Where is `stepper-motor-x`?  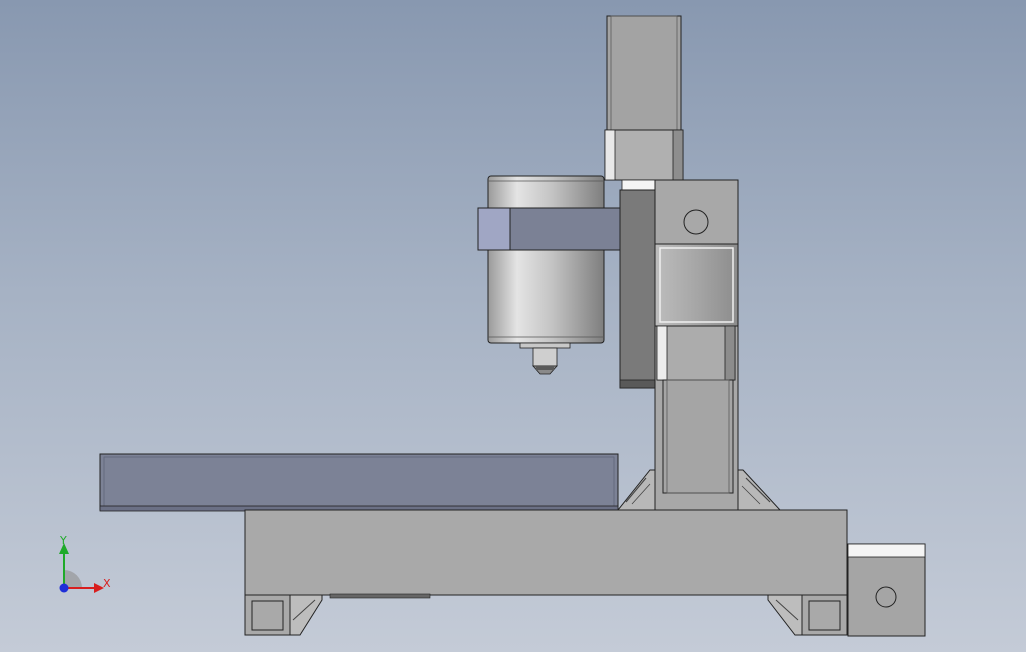
stepper-motor-x is located at coordinates (886, 590).